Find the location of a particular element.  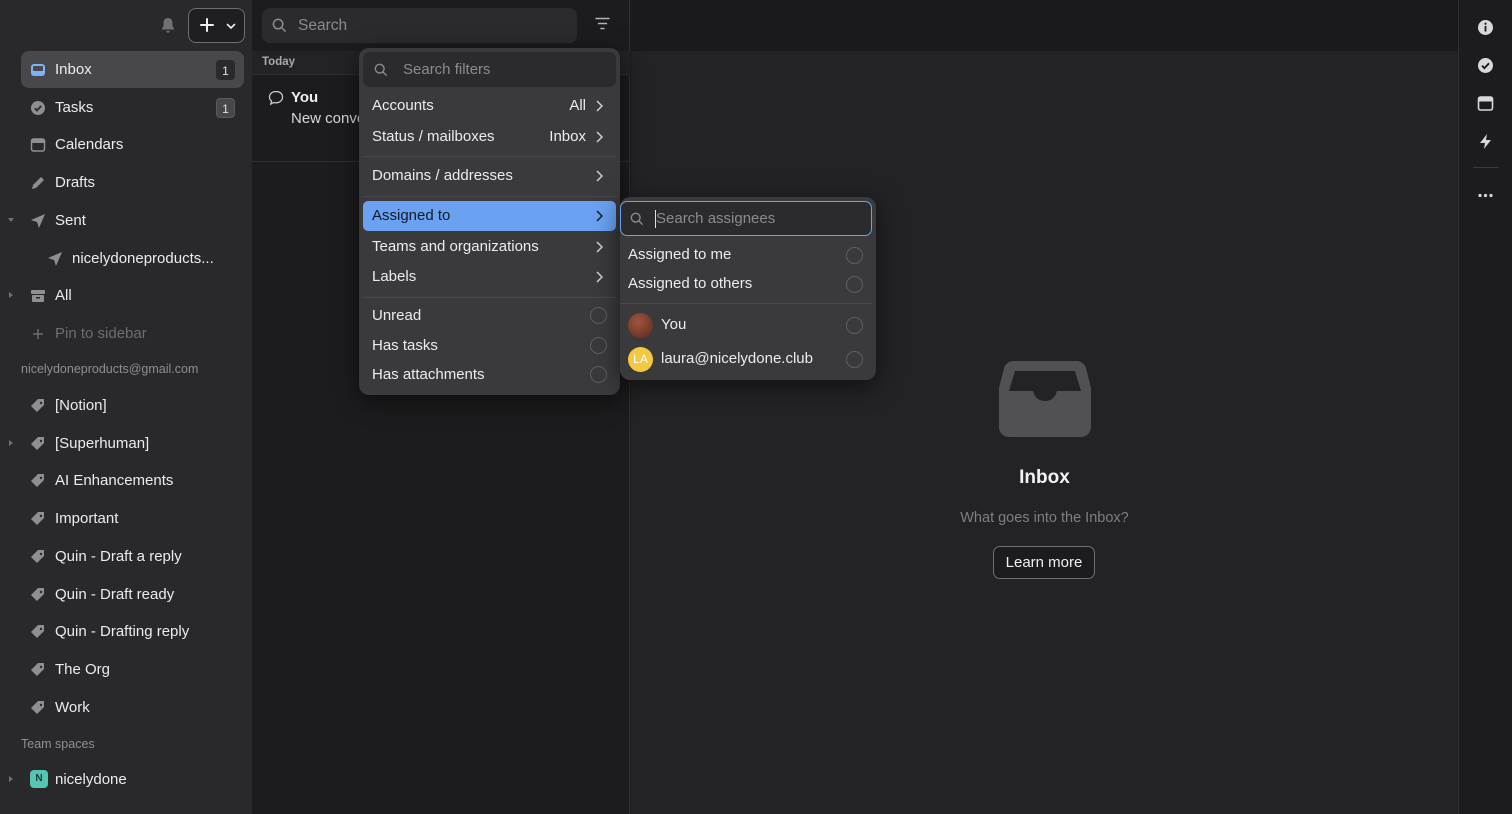

chevron-down-icon is located at coordinates (231, 26).